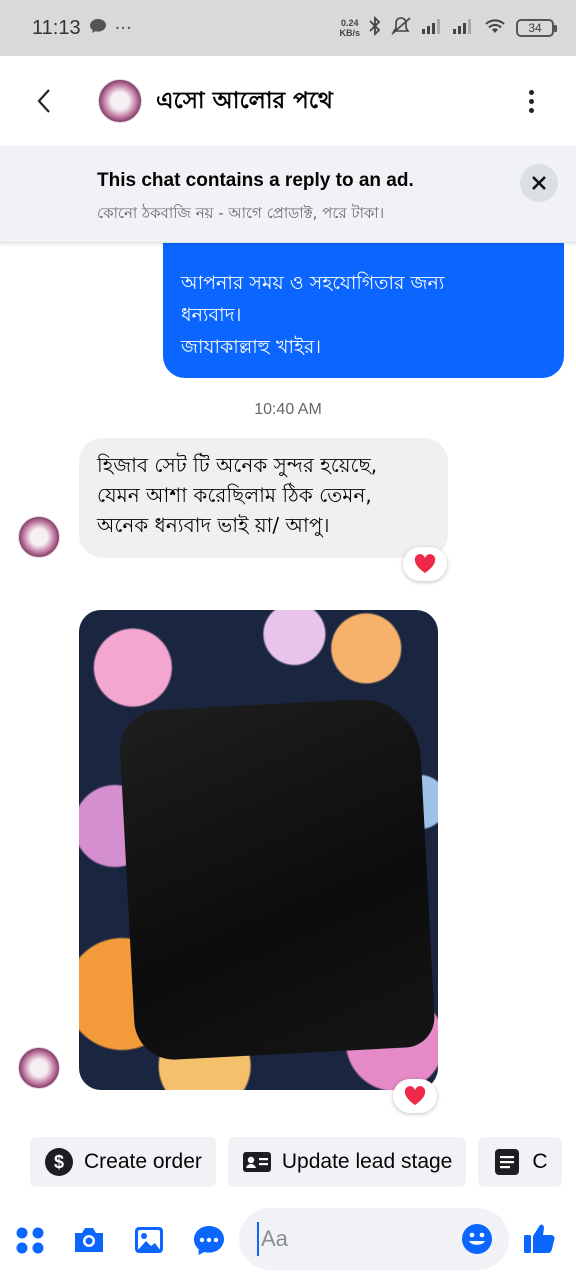 Image resolution: width=576 pixels, height=1280 pixels. I want to click on close-icon, so click(539, 183).